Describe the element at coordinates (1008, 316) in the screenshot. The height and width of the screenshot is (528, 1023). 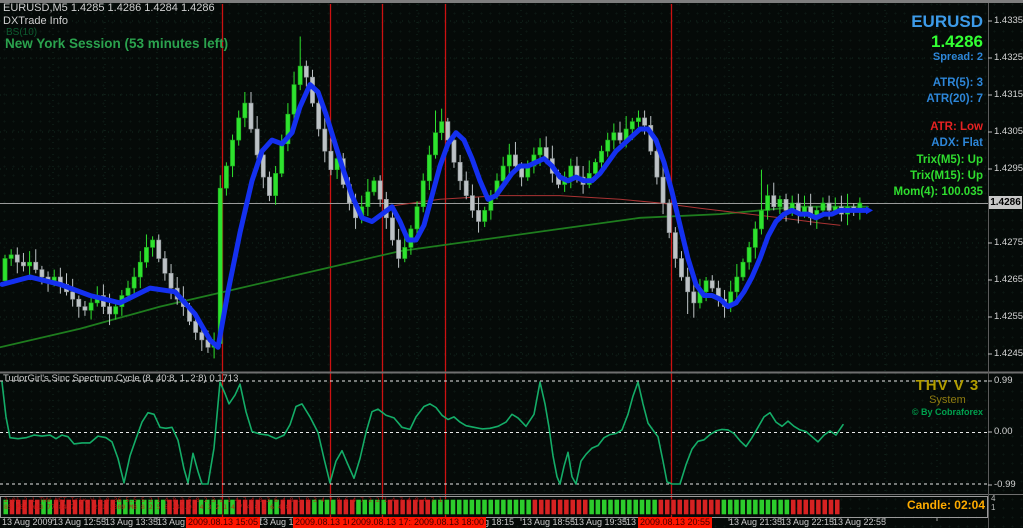
I see `price-tick-label: 1.4255` at that location.